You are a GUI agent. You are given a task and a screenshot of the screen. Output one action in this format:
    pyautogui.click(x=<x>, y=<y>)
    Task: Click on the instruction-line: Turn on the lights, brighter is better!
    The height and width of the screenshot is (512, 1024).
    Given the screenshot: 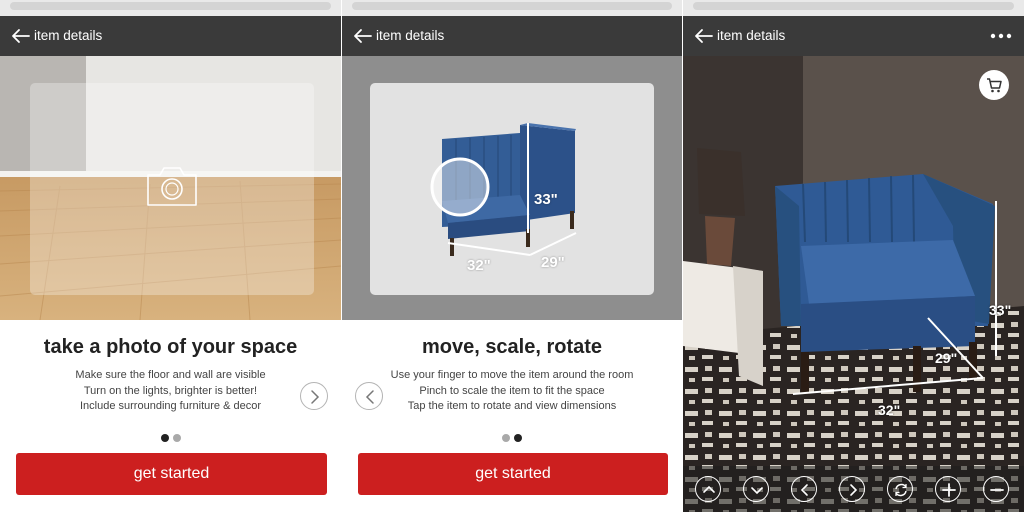 What is the action you would take?
    pyautogui.click(x=170, y=390)
    